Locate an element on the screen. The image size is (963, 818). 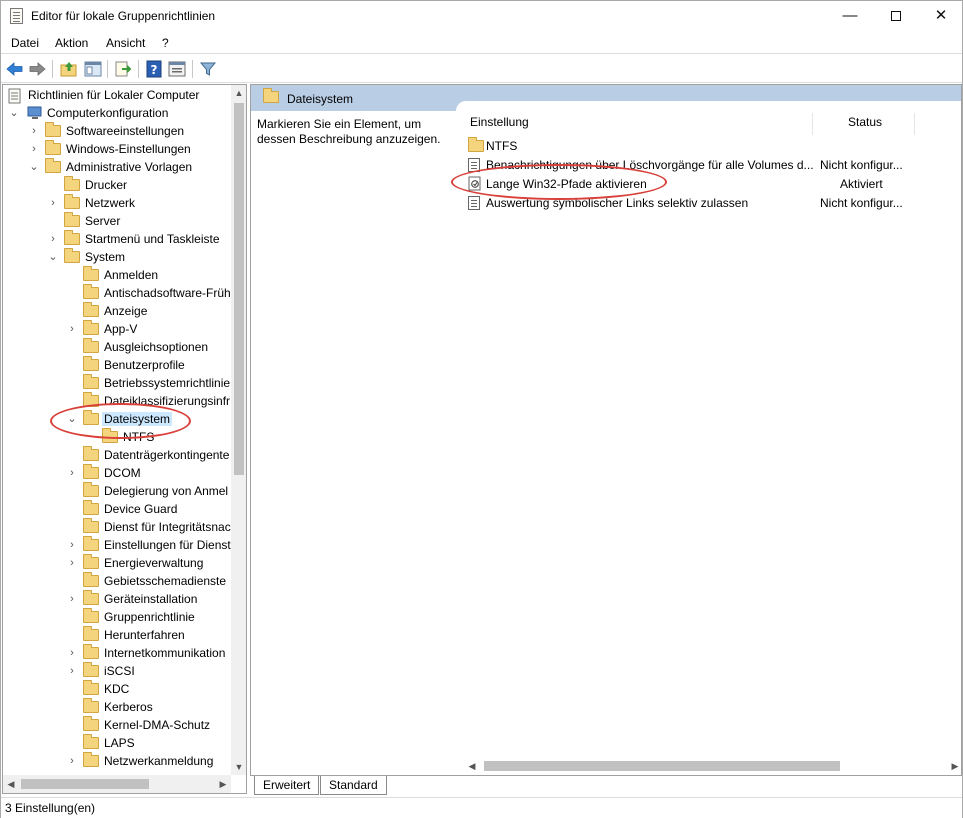
column-header-setting: Einstellung is located at coordinates (499, 122).